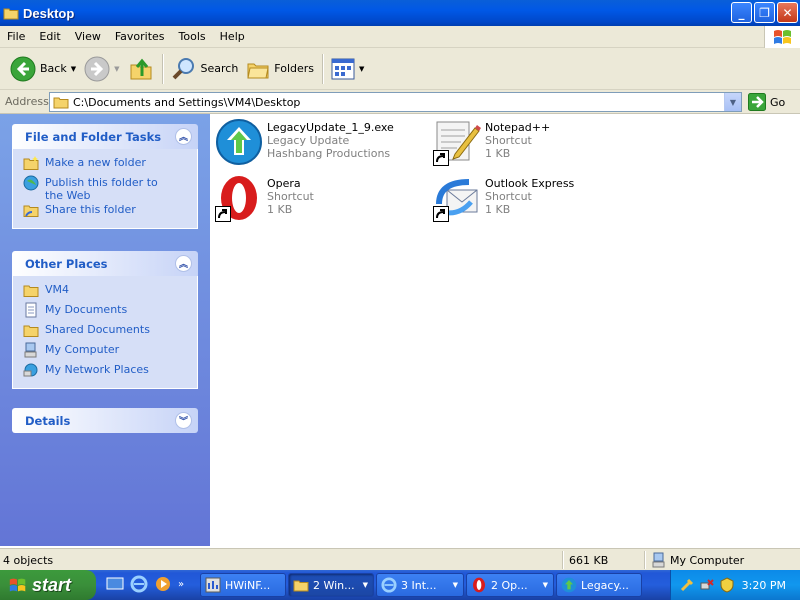 The image size is (800, 600). What do you see at coordinates (110, 212) in the screenshot?
I see `share-folder-link: Share this folder` at bounding box center [110, 212].